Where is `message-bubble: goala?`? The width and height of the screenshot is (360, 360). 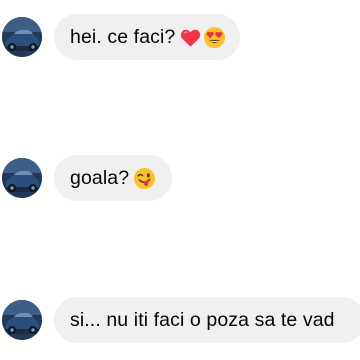
message-bubble: goala? is located at coordinates (113, 178).